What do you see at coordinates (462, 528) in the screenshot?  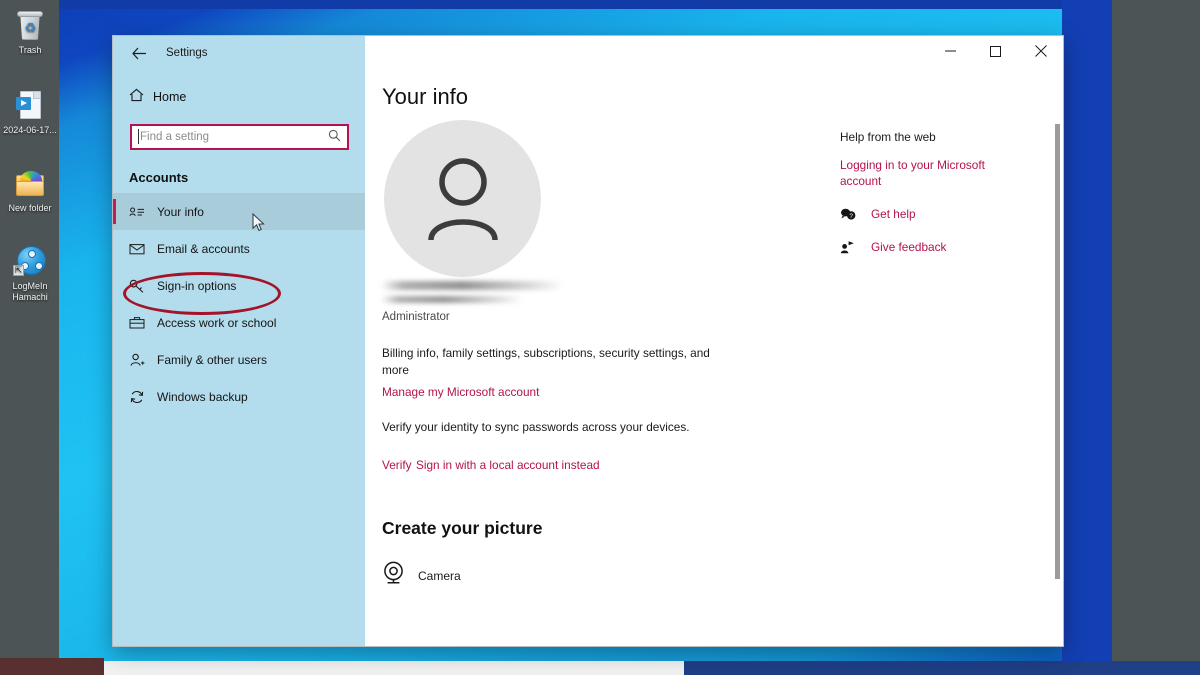 I see `create-picture-heading: Create your picture` at bounding box center [462, 528].